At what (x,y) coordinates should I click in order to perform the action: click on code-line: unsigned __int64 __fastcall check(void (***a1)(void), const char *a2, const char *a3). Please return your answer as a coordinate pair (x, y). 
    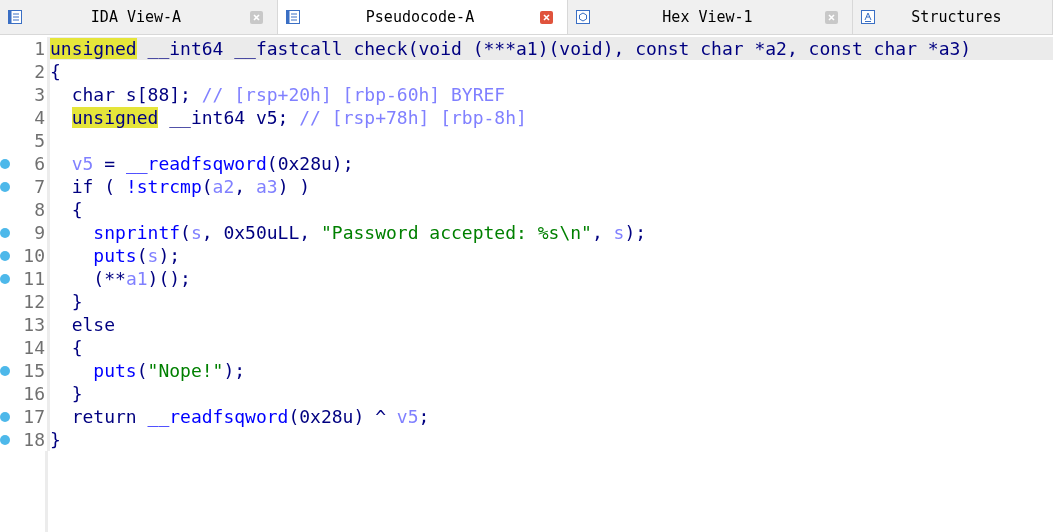
    Looking at the image, I should click on (511, 48).